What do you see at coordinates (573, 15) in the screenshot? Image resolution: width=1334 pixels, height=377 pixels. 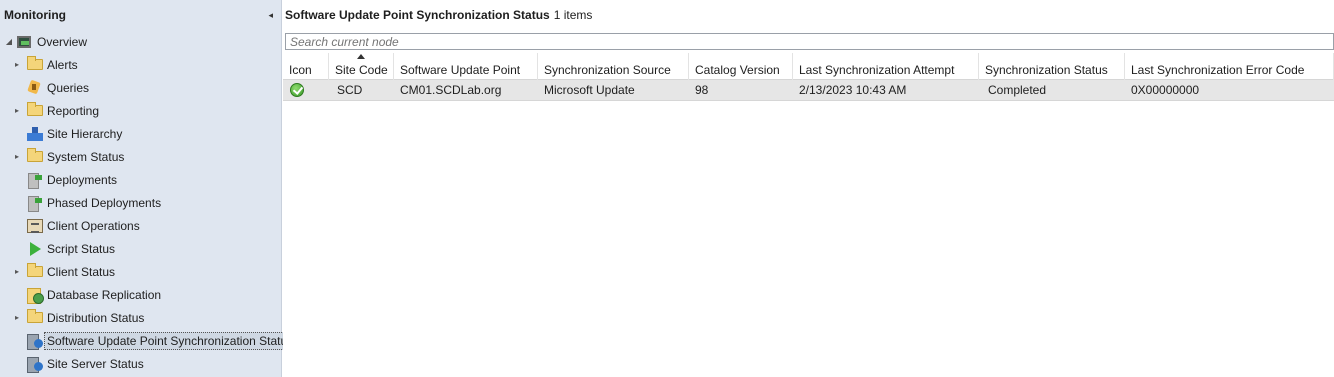 I see `item-count: 1 items` at bounding box center [573, 15].